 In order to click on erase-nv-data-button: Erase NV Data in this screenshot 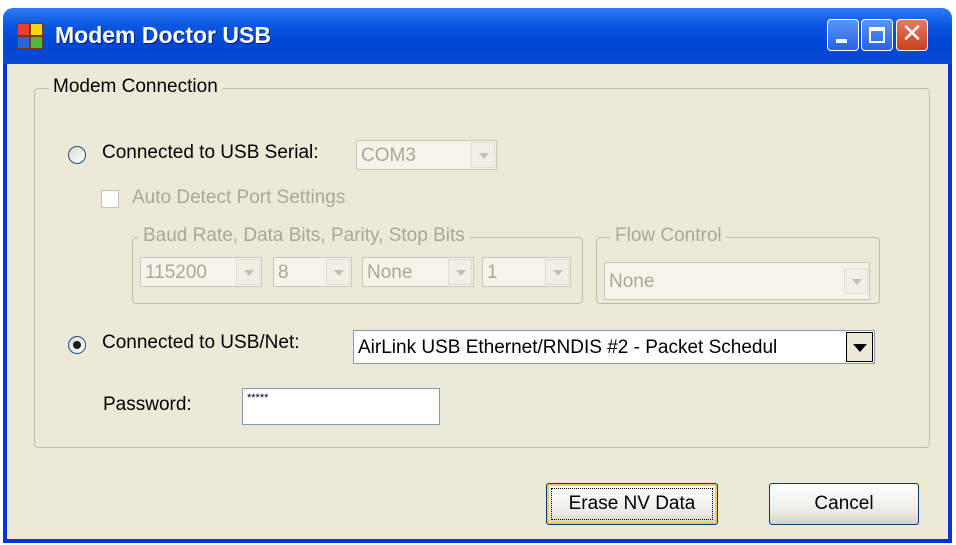, I will do `click(632, 504)`.